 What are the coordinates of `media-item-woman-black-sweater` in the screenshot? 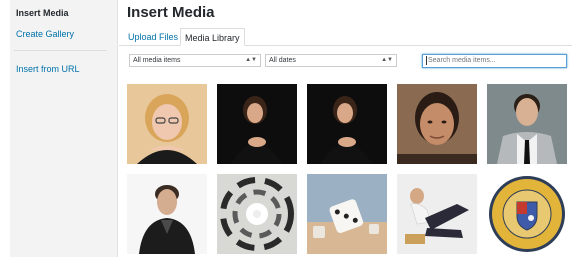 It's located at (257, 124).